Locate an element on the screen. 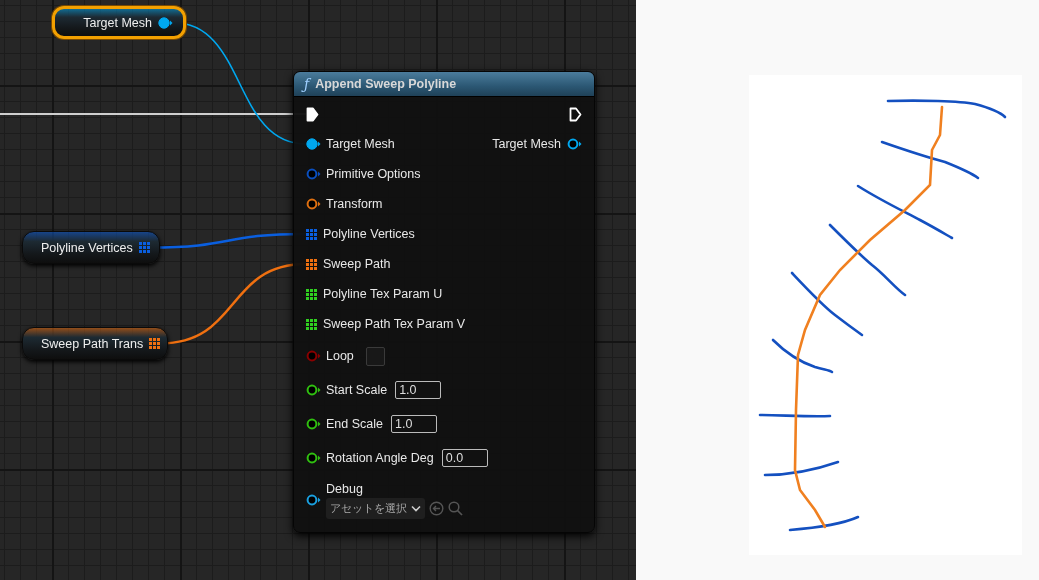 This screenshot has height=580, width=1039. pin-label: Transform is located at coordinates (354, 204).